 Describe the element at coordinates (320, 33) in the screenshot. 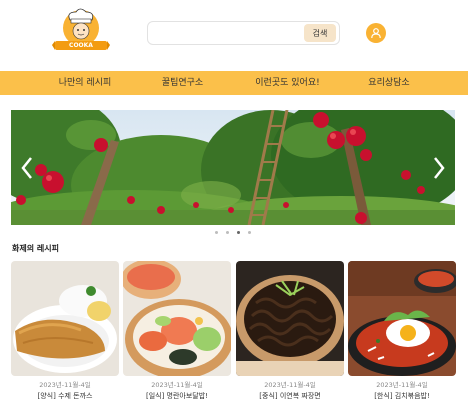

I see `search-button: 검색` at that location.